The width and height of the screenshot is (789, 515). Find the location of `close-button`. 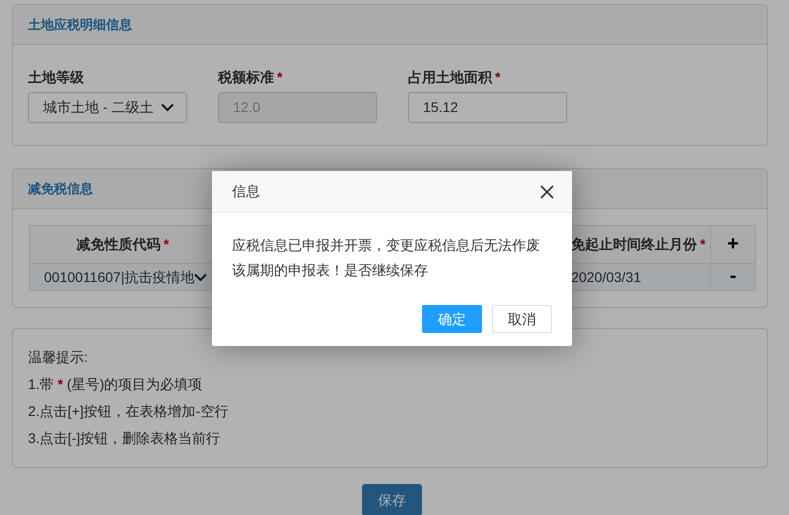

close-button is located at coordinates (547, 191).